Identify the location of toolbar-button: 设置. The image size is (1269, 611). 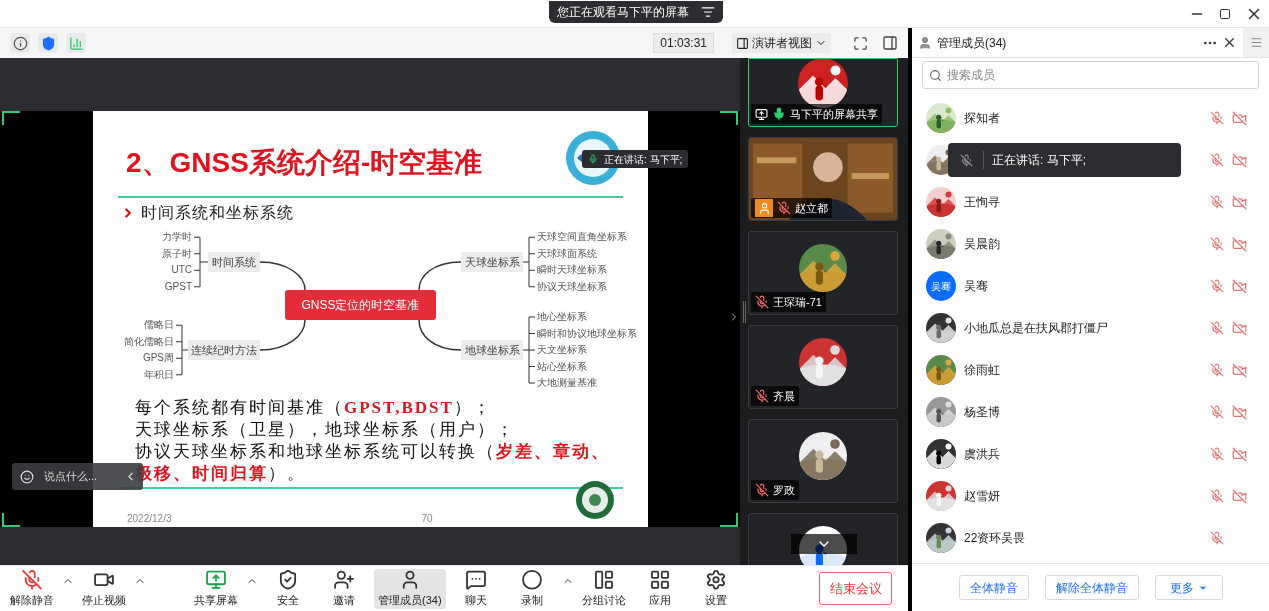
(715, 588).